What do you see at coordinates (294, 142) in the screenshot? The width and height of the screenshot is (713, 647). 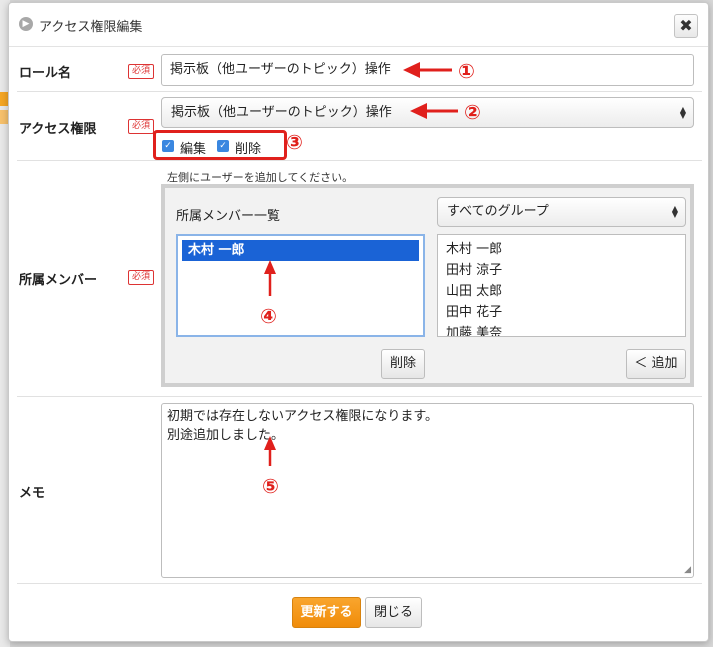 I see `annotation-number-3: ③` at bounding box center [294, 142].